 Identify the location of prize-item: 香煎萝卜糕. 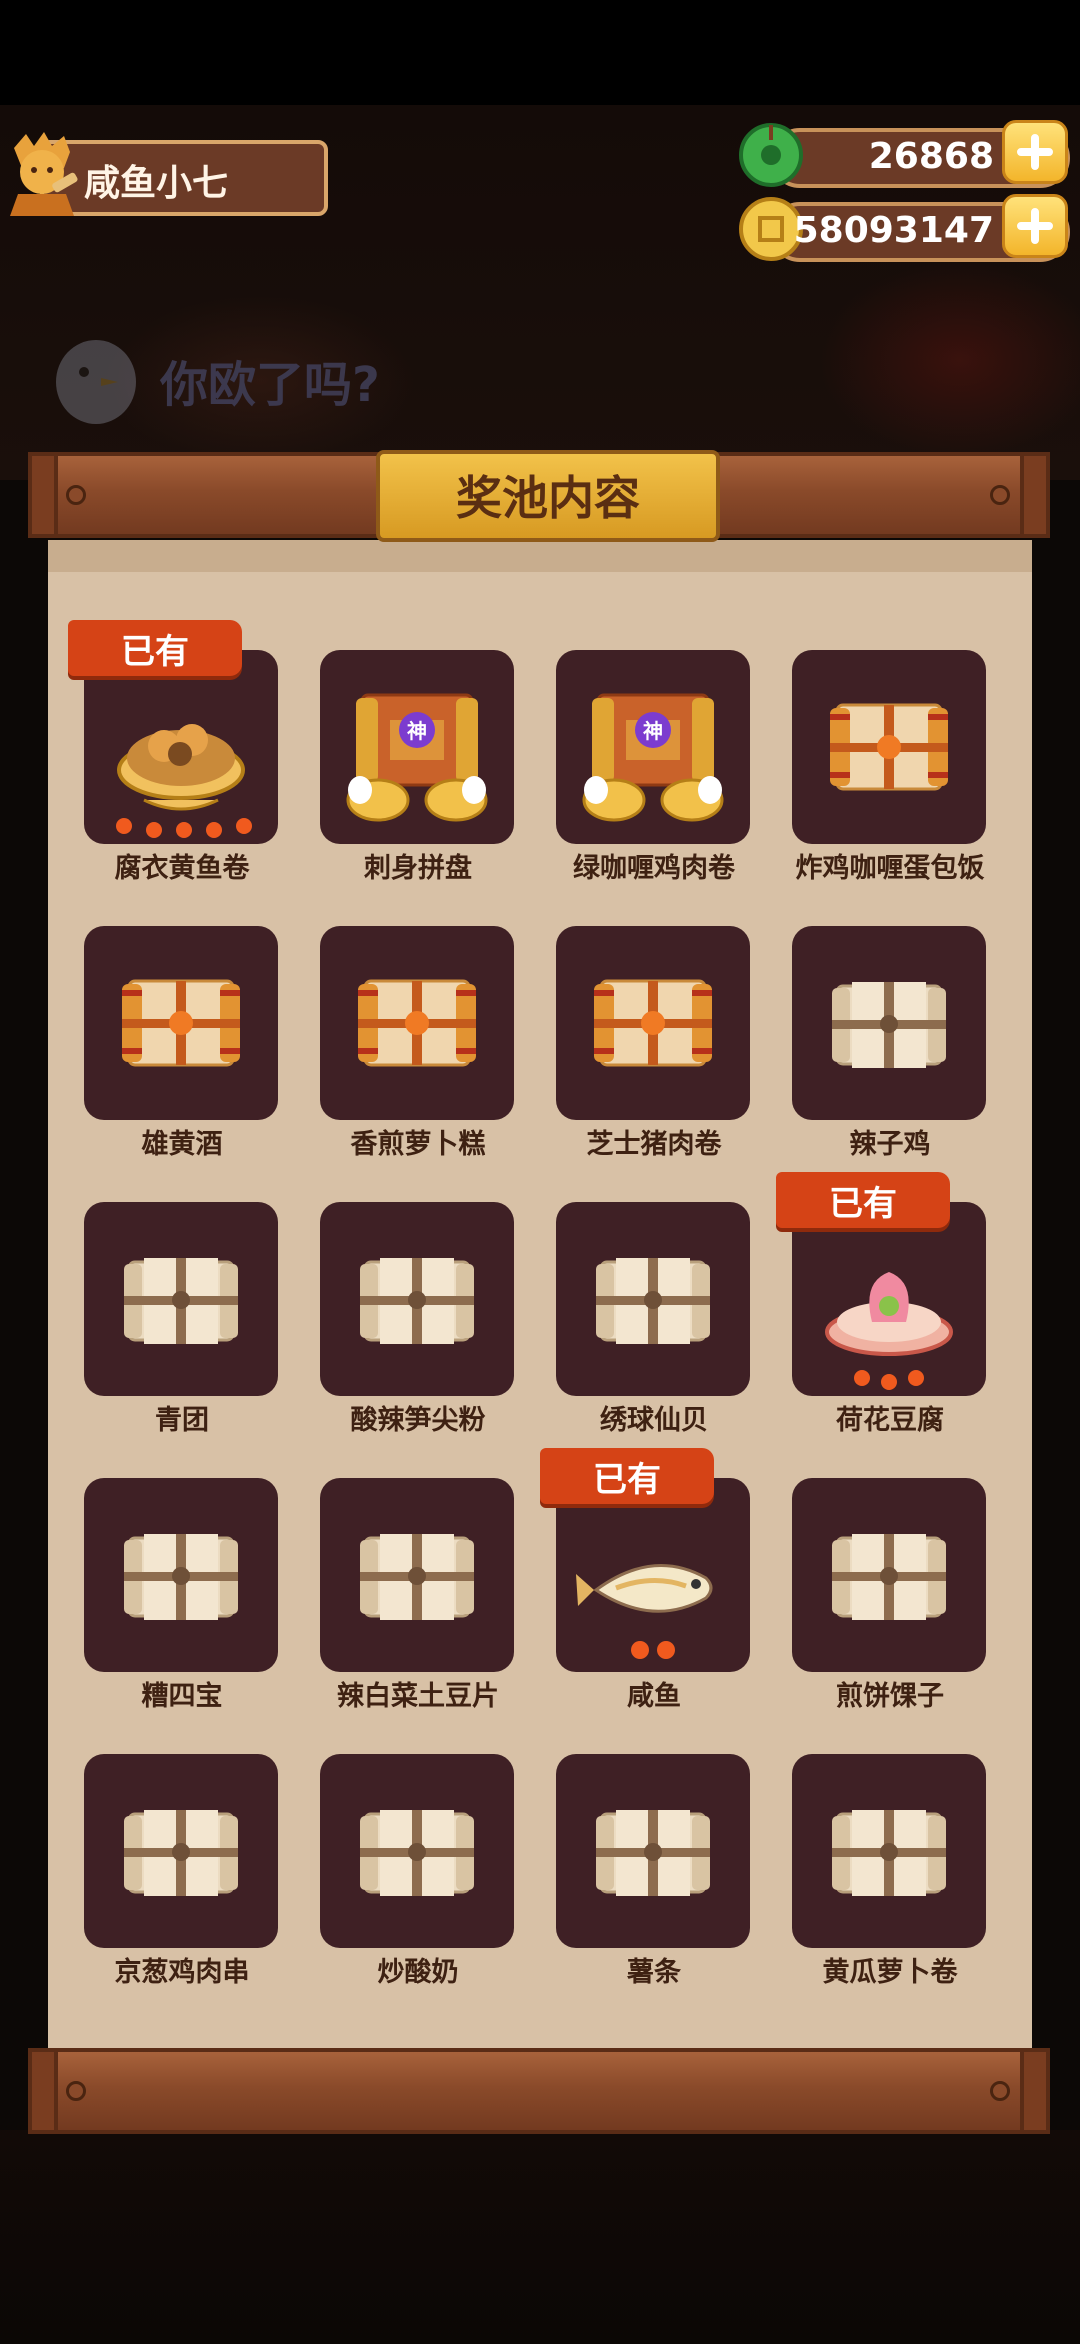
(418, 1051).